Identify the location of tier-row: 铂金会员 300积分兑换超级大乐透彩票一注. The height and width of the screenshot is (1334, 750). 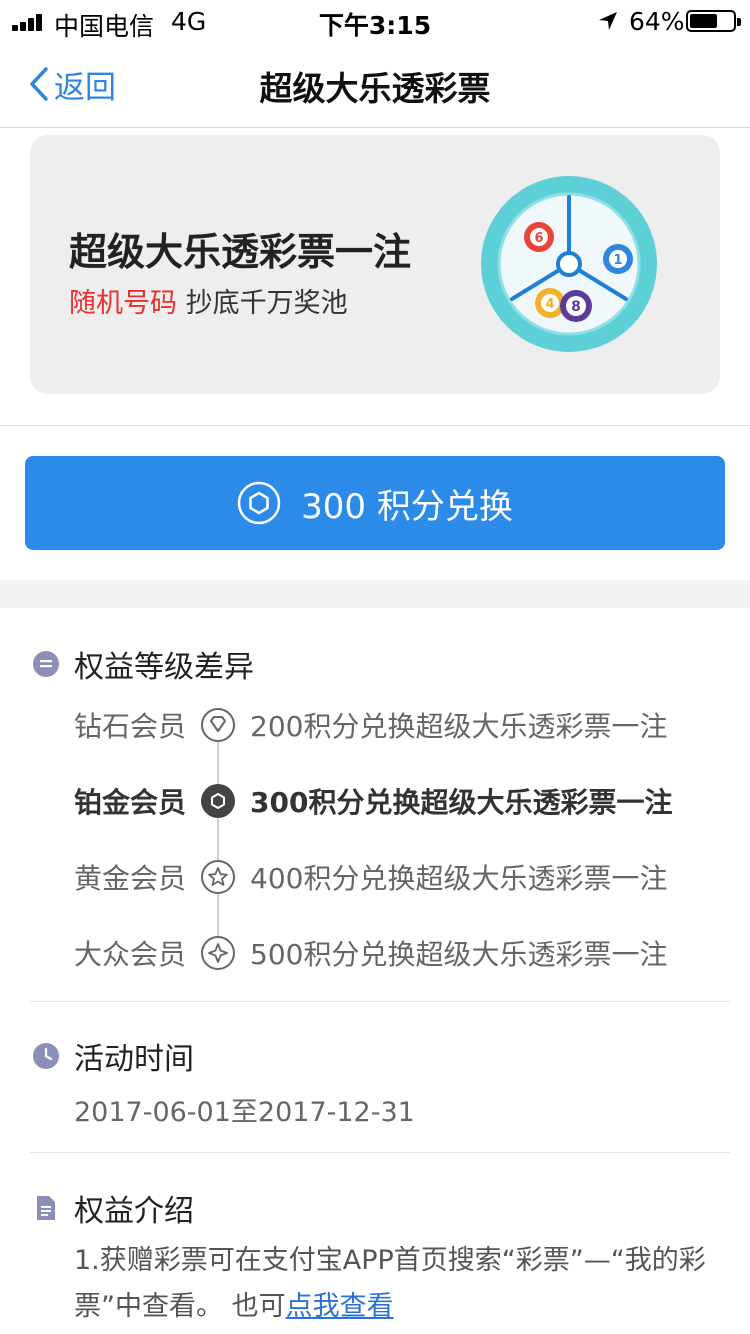
(375, 801).